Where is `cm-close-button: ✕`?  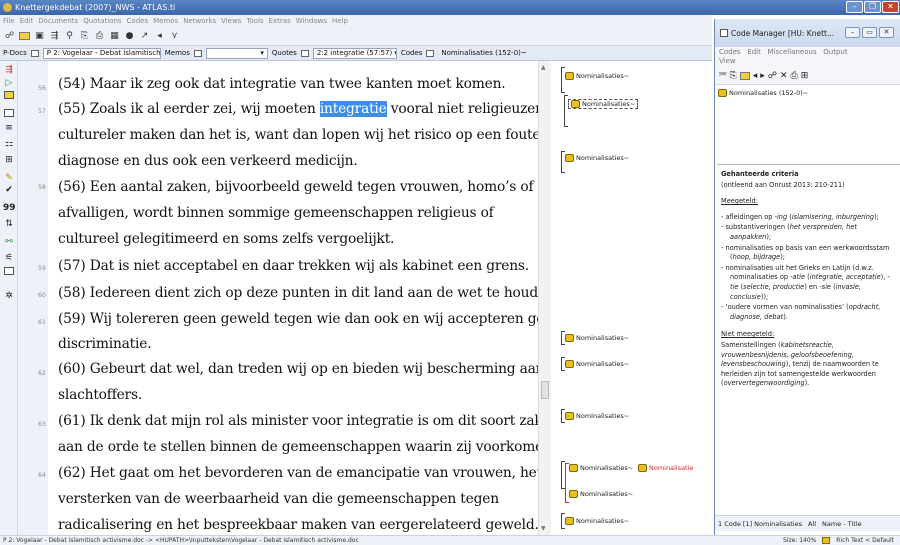
cm-close-button: ✕ is located at coordinates (886, 32).